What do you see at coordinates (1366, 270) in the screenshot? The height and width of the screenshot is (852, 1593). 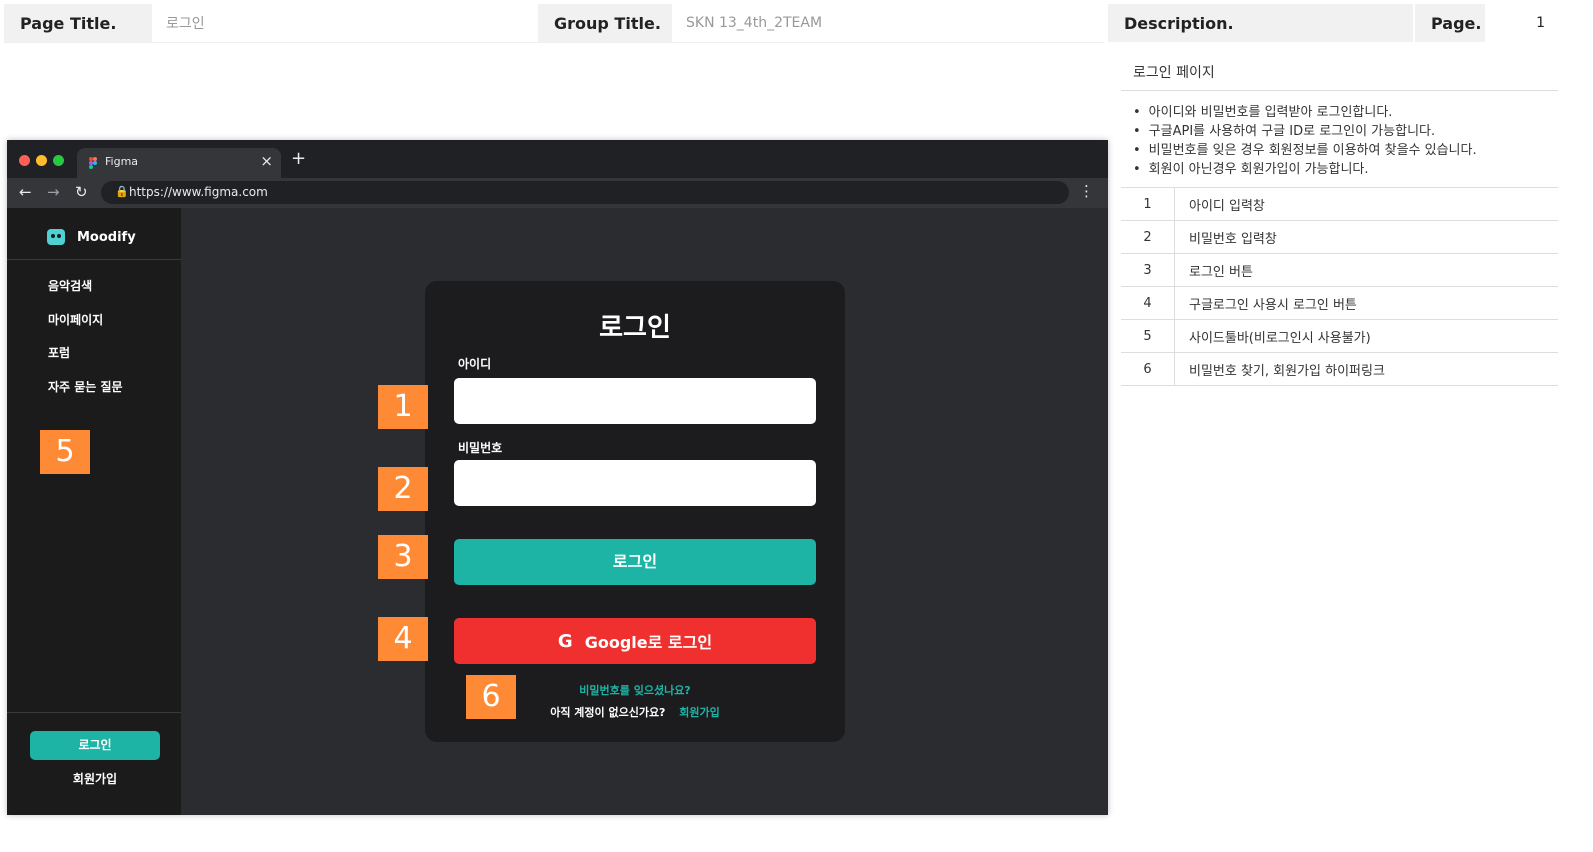 I see `row-text: 로그인 버튼` at bounding box center [1366, 270].